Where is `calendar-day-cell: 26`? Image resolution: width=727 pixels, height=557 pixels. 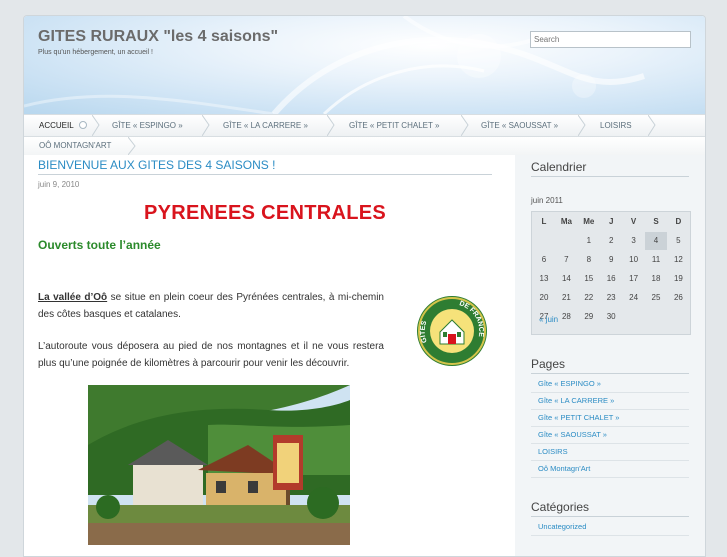 calendar-day-cell: 26 is located at coordinates (678, 297).